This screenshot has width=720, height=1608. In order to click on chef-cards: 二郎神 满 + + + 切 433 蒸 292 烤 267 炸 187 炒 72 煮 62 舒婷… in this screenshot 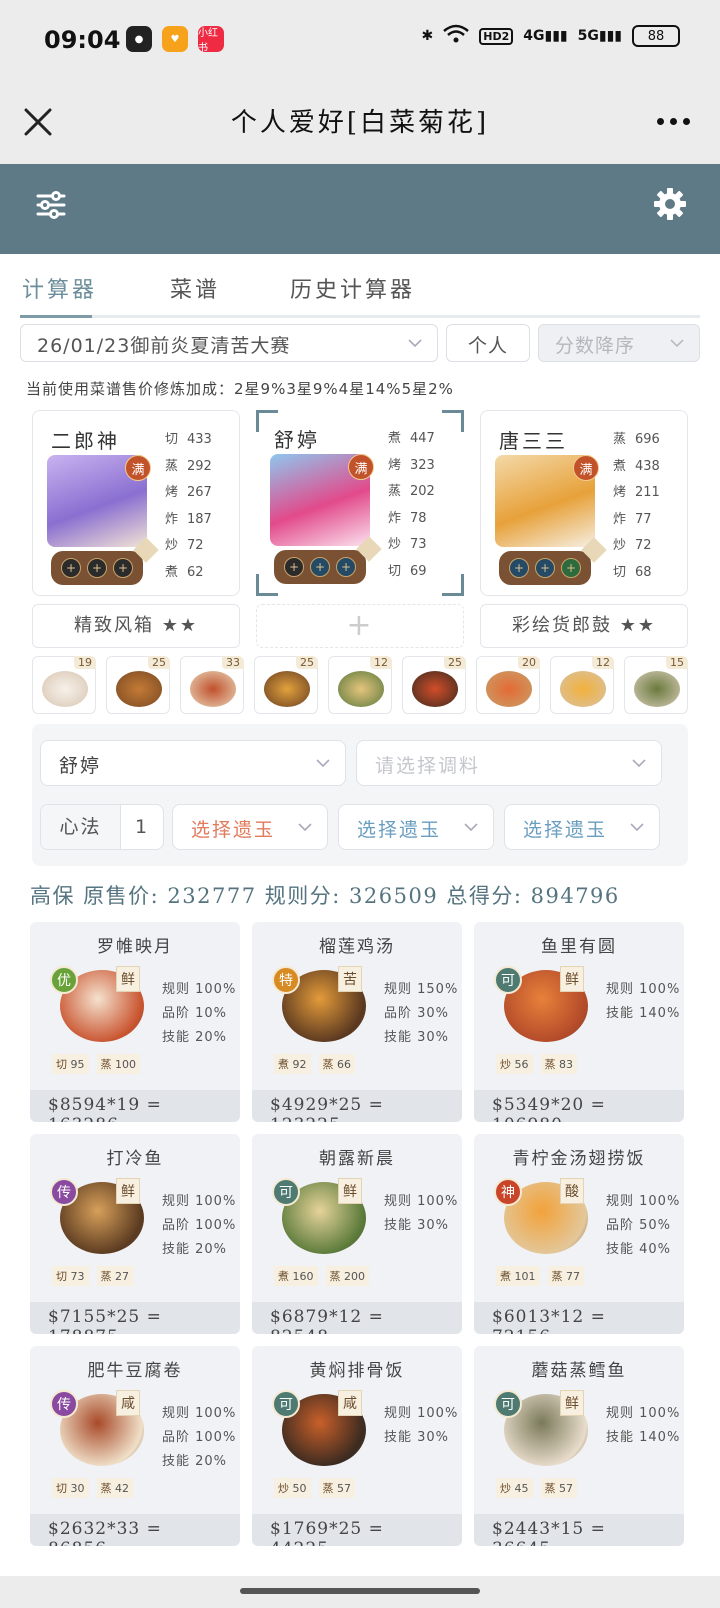, I will do `click(360, 503)`.